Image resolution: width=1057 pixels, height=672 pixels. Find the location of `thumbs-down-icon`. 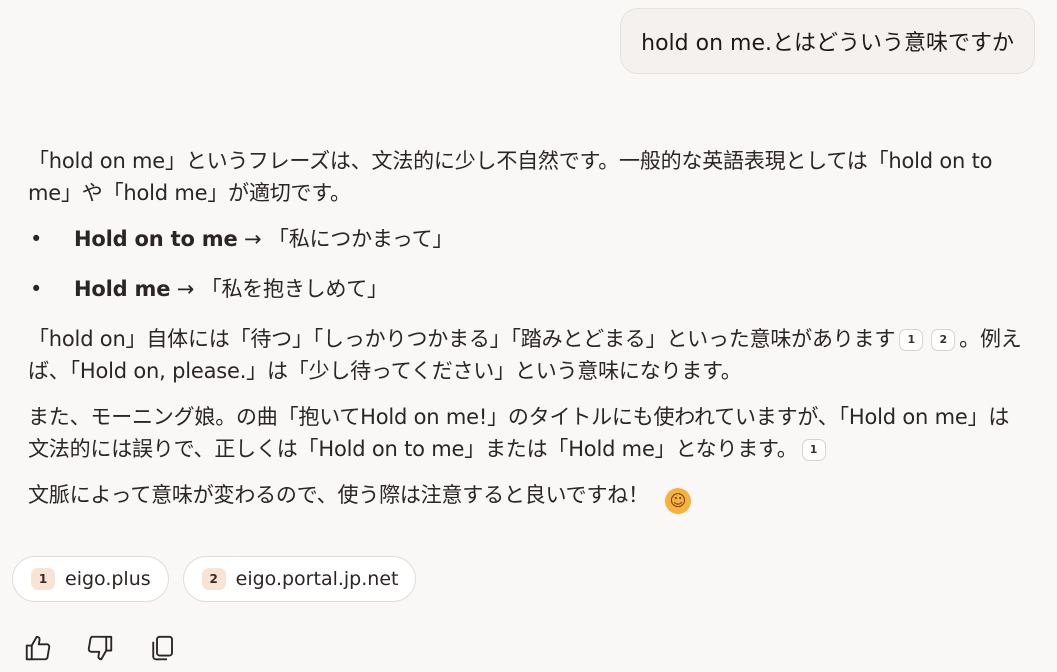

thumbs-down-icon is located at coordinates (100, 648).